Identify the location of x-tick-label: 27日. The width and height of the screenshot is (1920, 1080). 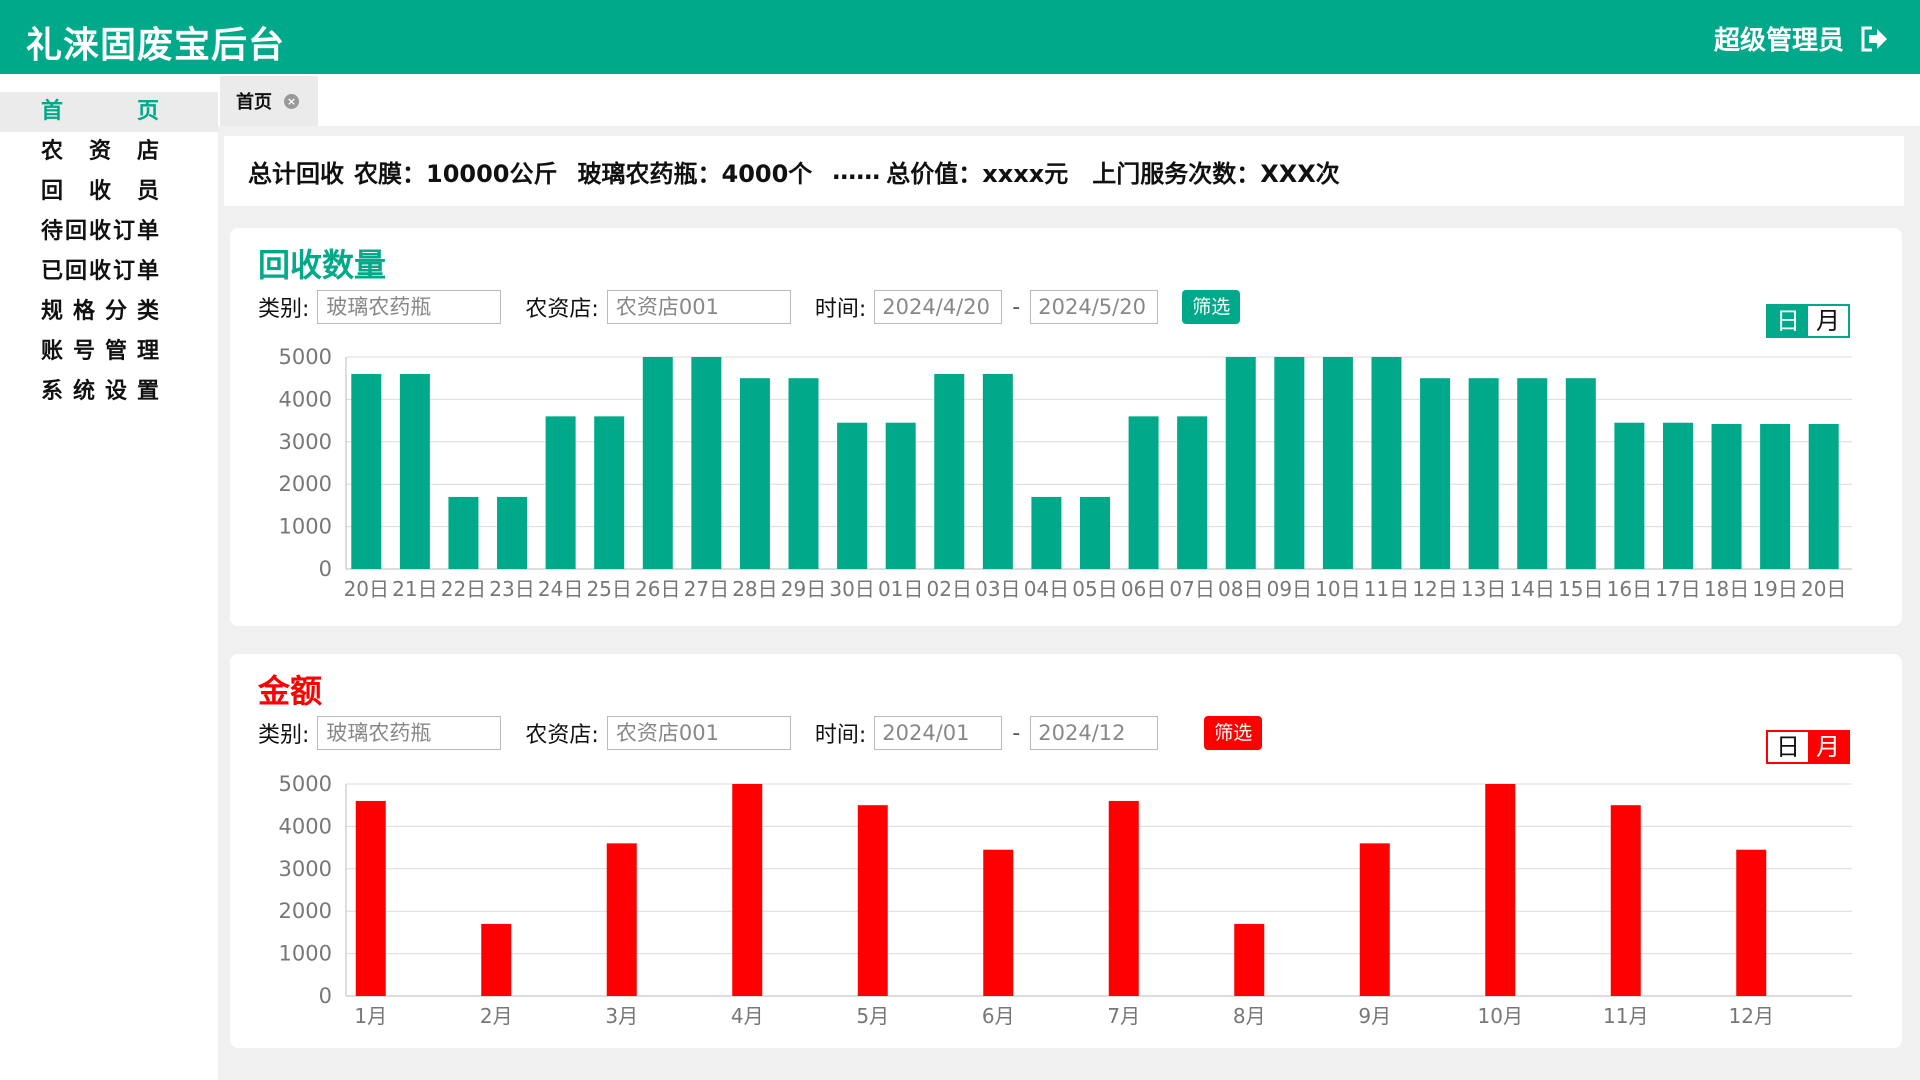
(706, 589).